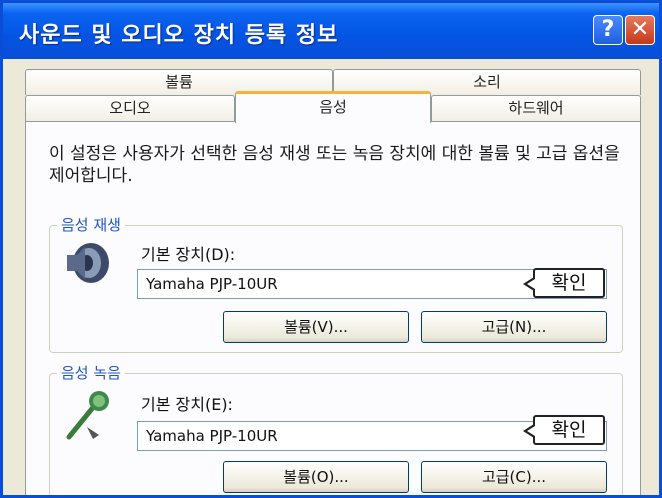  I want to click on playback-default-device-label: 기본 장치(D):, so click(188, 254).